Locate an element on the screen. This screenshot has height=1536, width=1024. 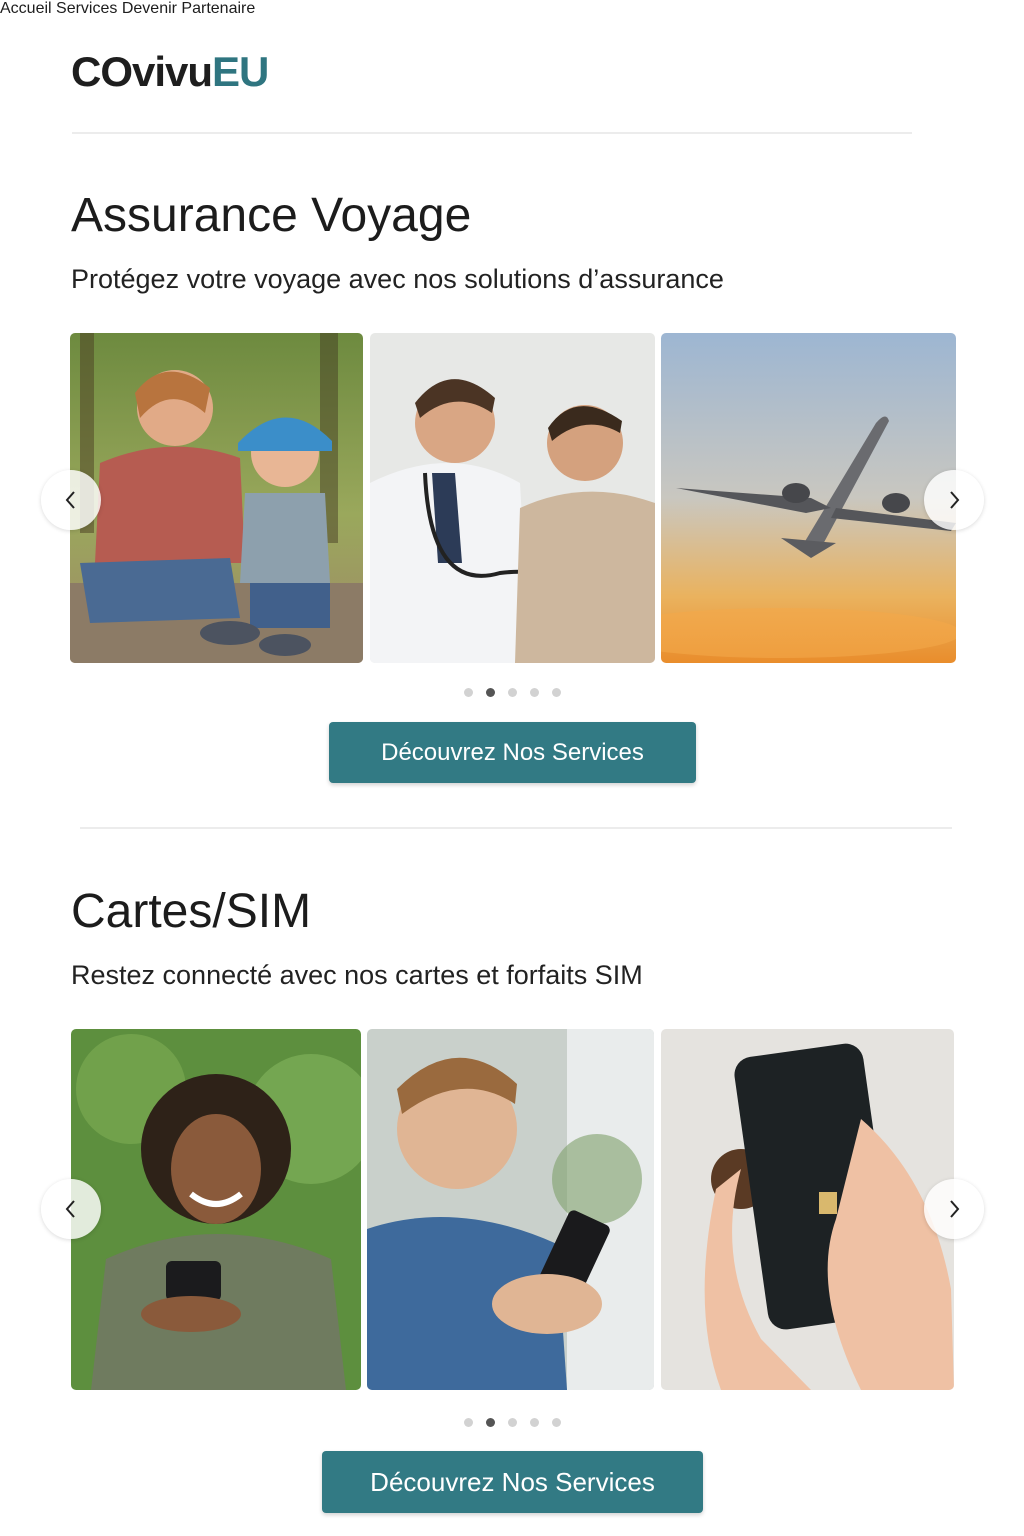
section-title-assurance: Assurance Voyage is located at coordinates (271, 215).